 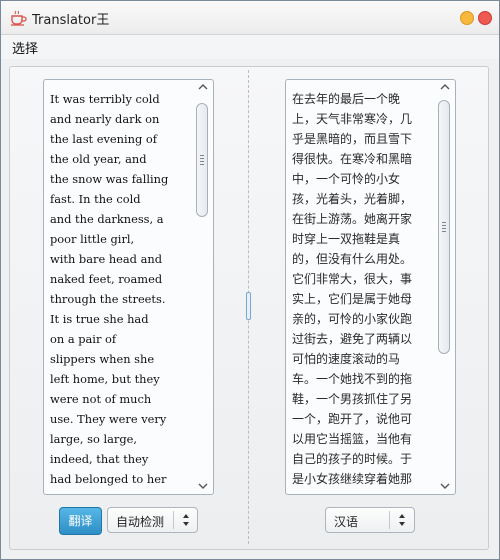 What do you see at coordinates (140, 522) in the screenshot?
I see `source-language-value: 自动检测` at bounding box center [140, 522].